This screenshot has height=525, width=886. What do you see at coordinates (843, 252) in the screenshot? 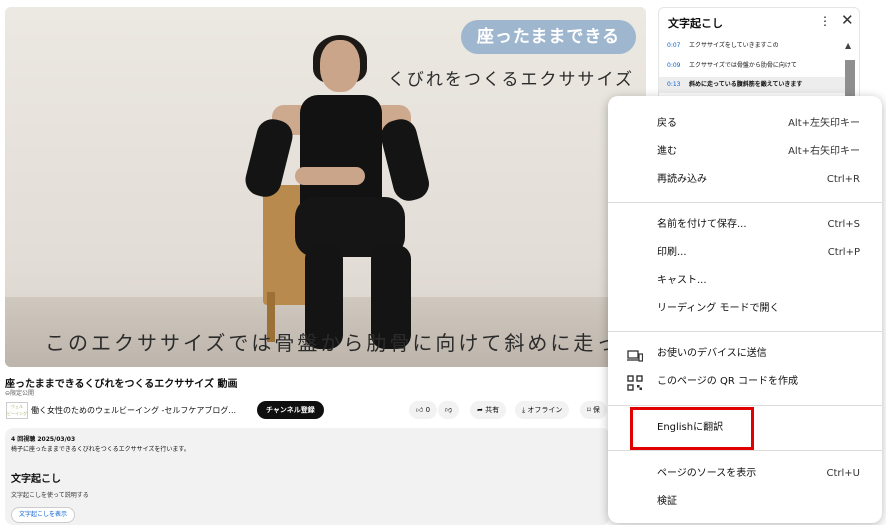
I see `menu-shortcut: Ctrl+P` at bounding box center [843, 252].